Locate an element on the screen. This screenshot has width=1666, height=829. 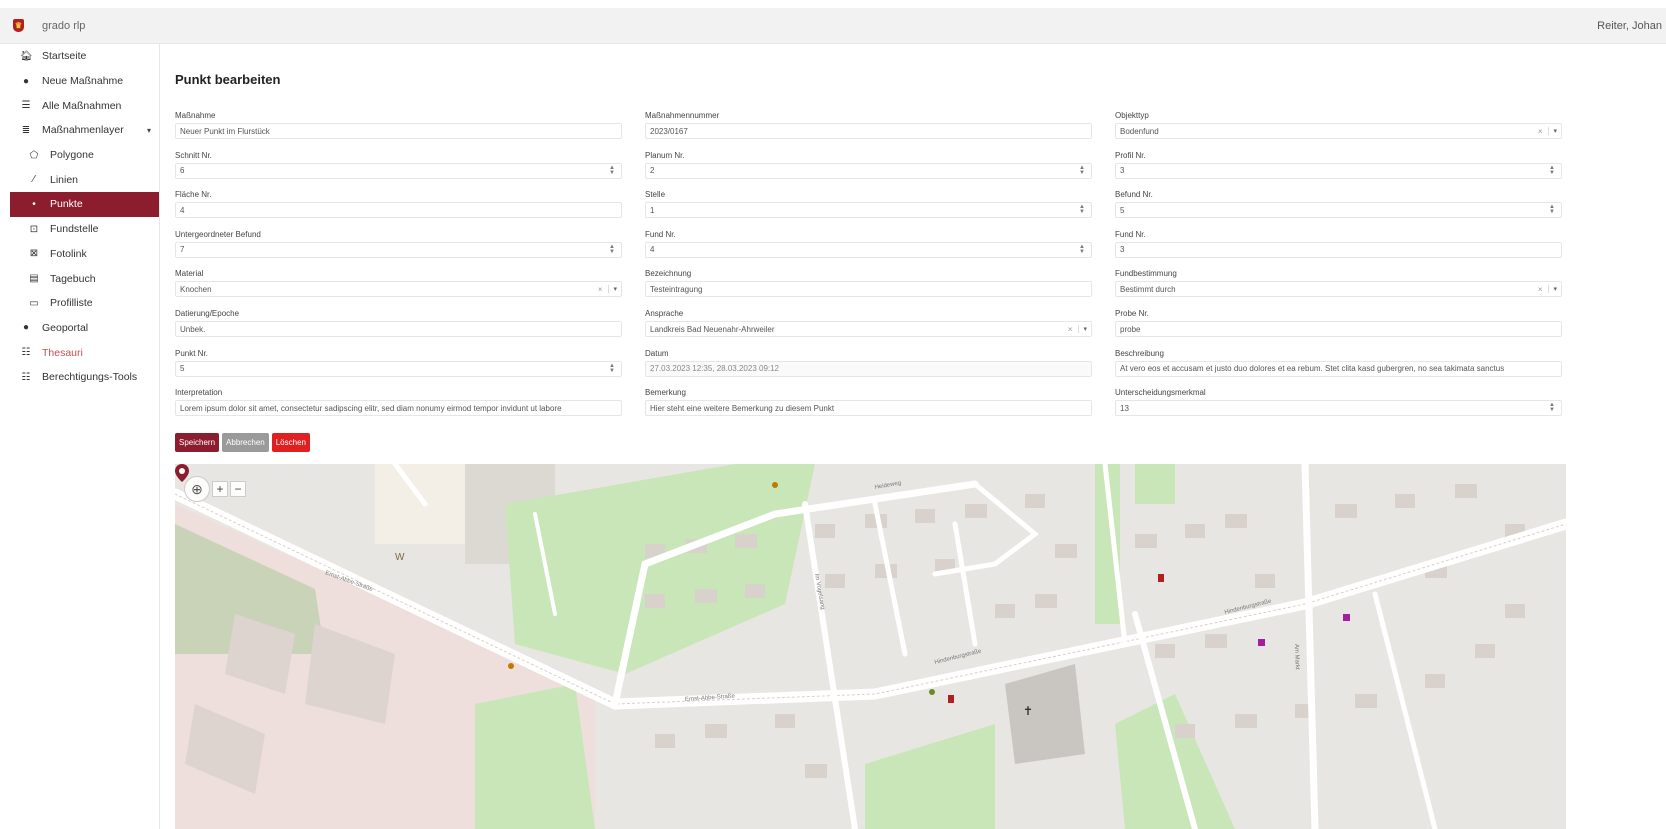
nav-label: Fotolink is located at coordinates (68, 253).